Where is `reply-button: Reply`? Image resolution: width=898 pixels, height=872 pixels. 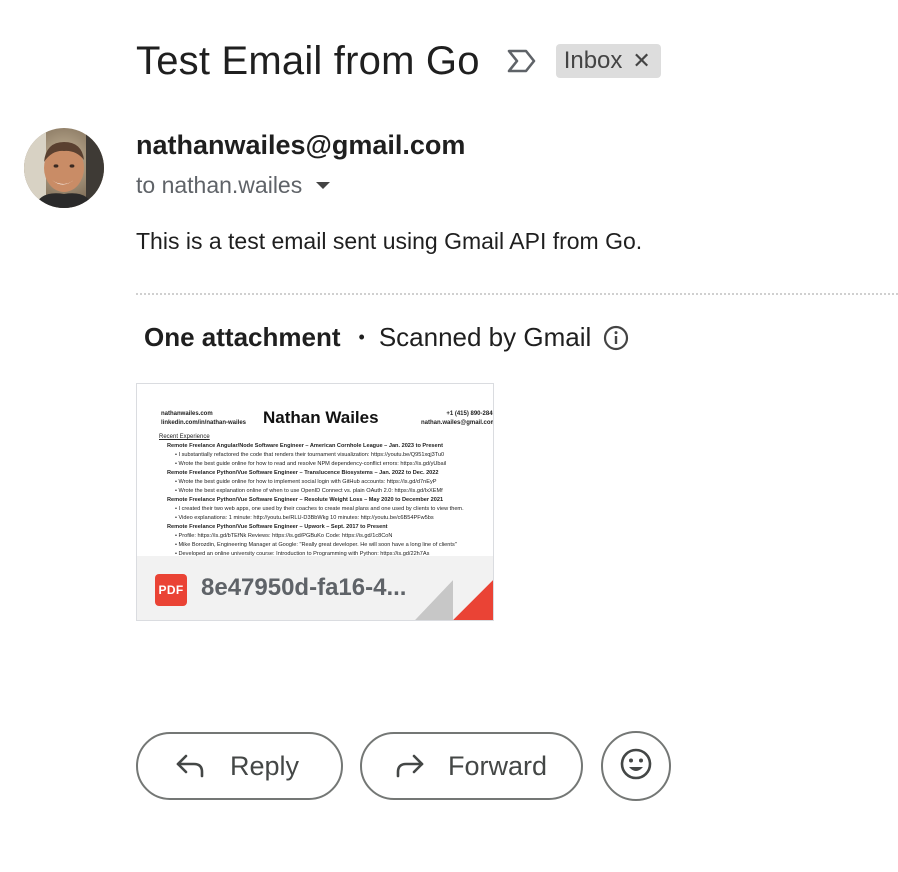
reply-button: Reply is located at coordinates (239, 766).